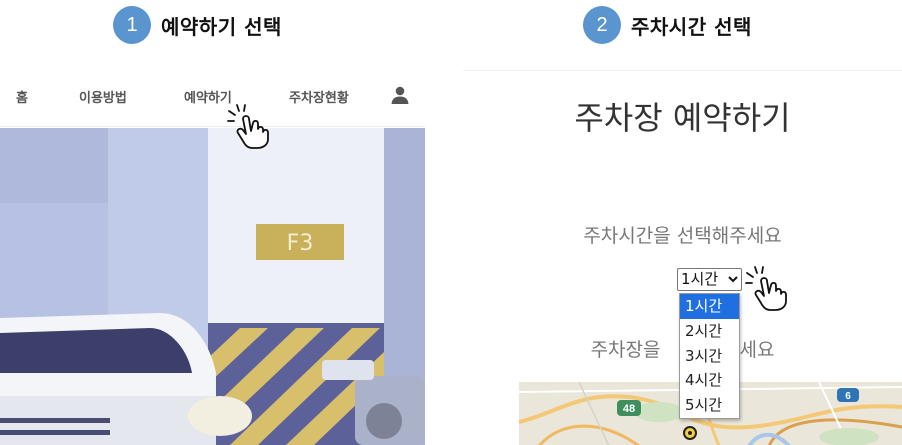  What do you see at coordinates (602, 25) in the screenshot?
I see `step-number-badge: 2` at bounding box center [602, 25].